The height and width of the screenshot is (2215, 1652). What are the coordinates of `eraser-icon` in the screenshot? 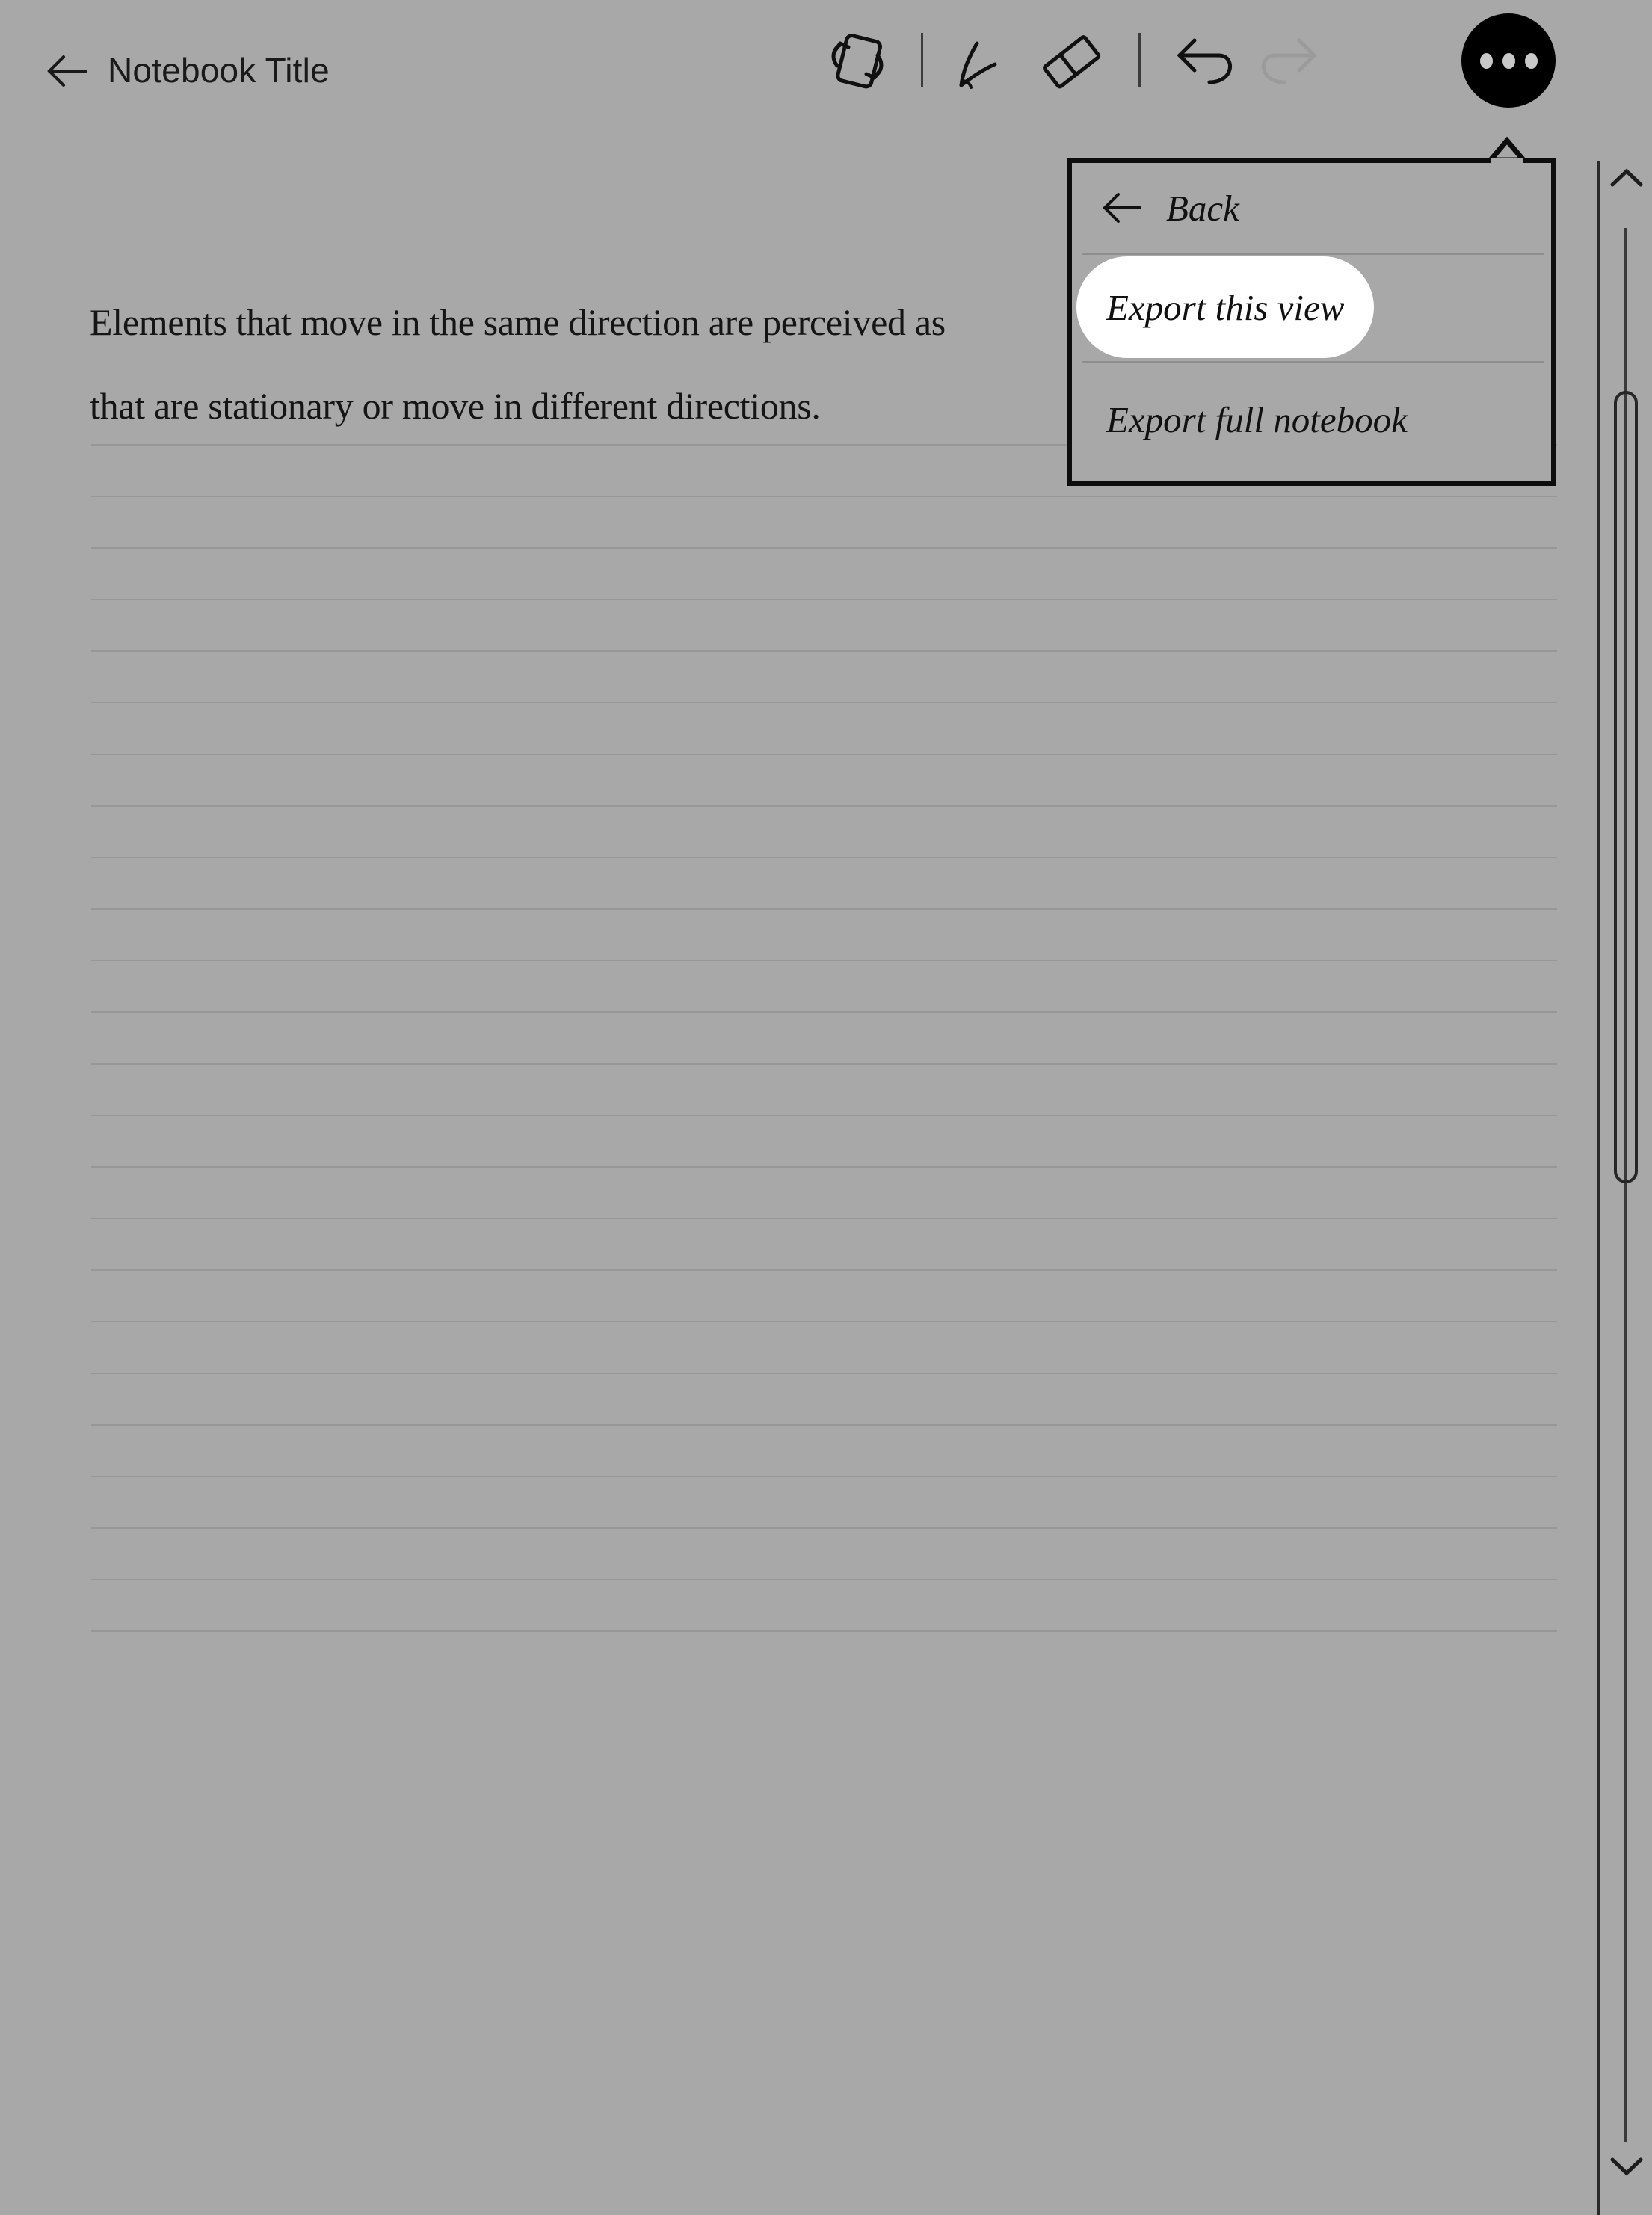 It's located at (1071, 60).